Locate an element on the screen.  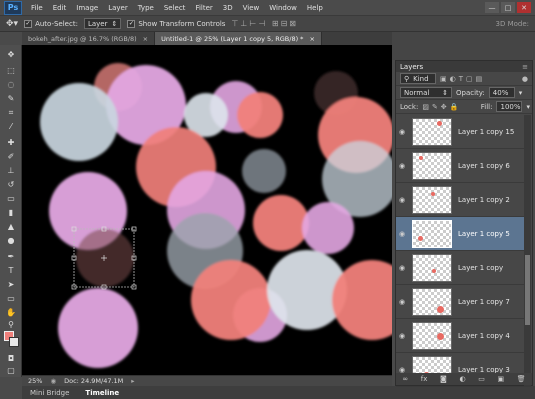
tab-timeline: Timeline is located at coordinates (102, 392).